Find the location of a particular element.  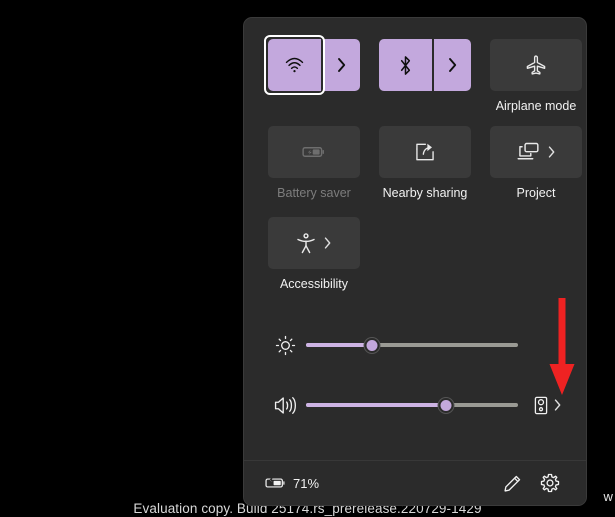

tile-project is located at coordinates (536, 152).